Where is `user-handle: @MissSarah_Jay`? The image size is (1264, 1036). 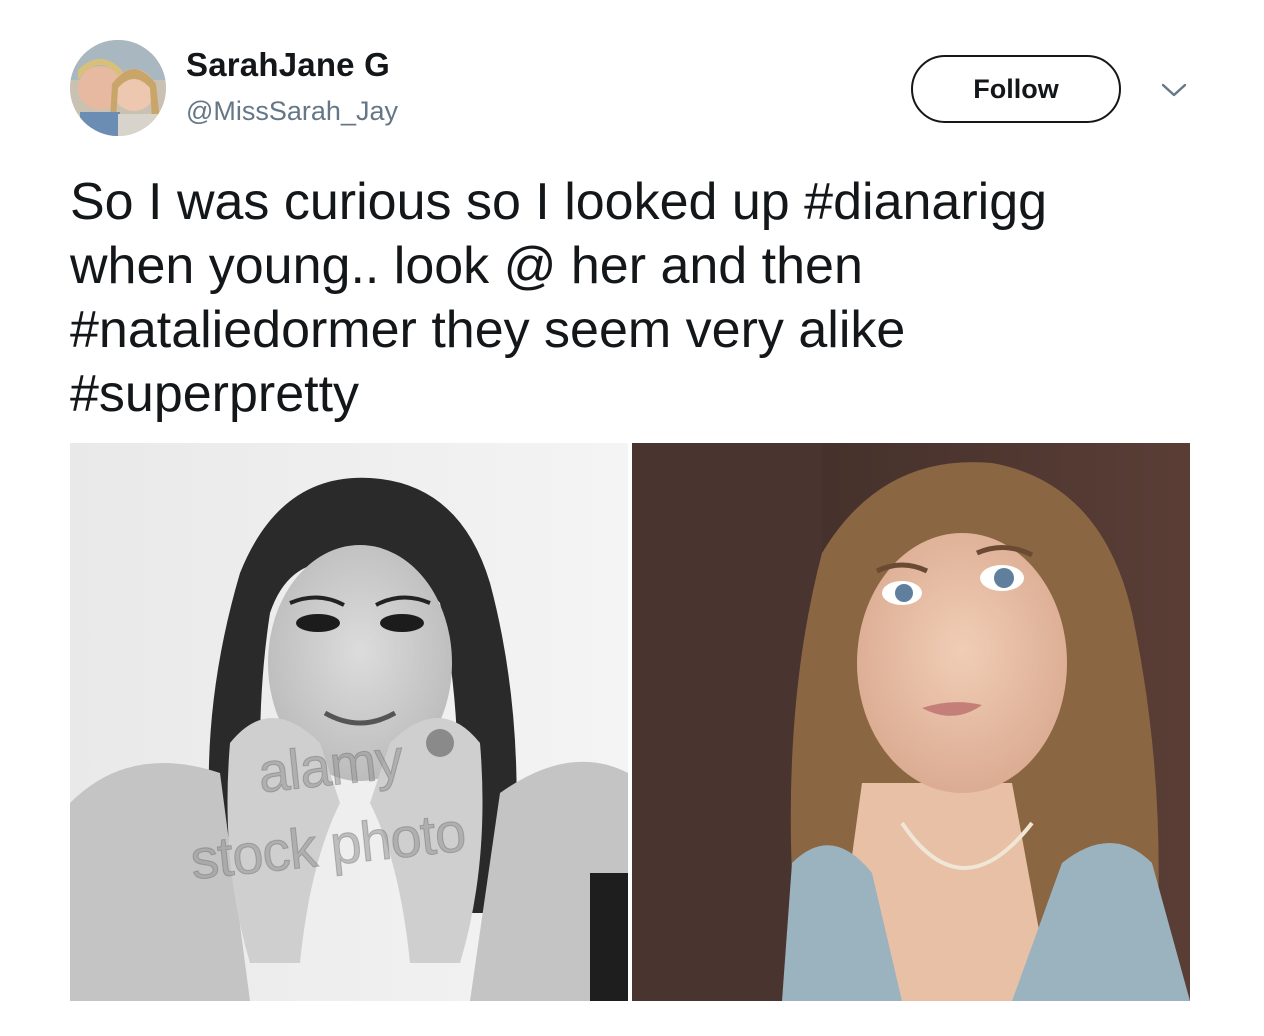 user-handle: @MissSarah_Jay is located at coordinates (292, 111).